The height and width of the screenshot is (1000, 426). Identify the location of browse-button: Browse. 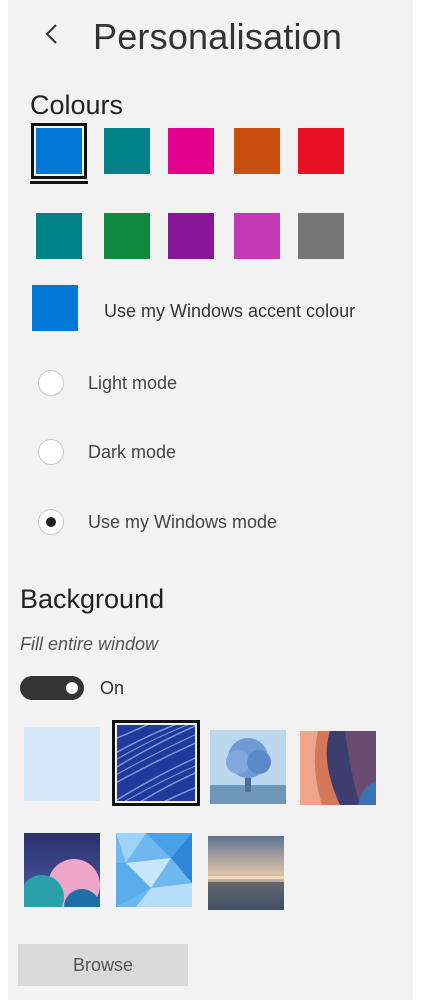
(103, 965).